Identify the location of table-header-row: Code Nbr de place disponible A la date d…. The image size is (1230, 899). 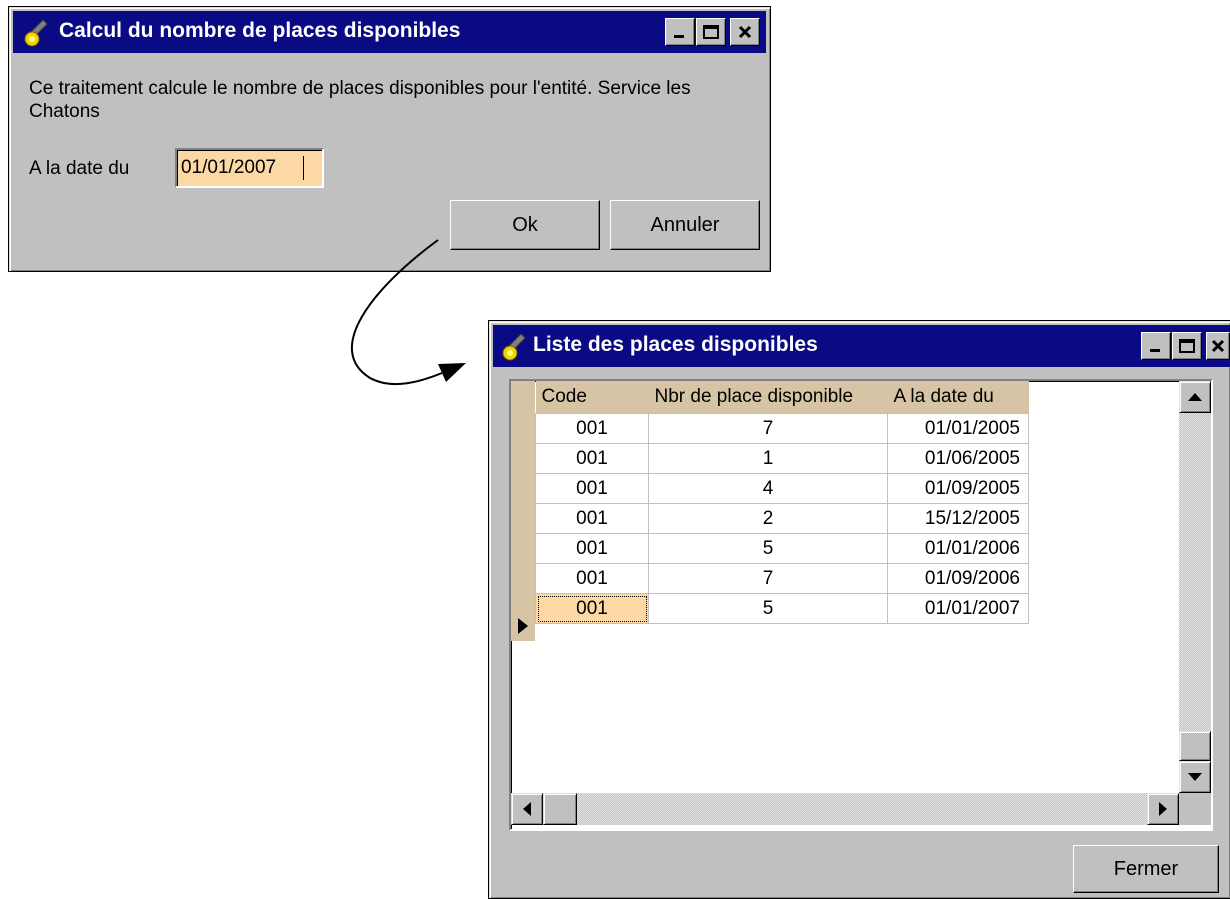
(782, 397).